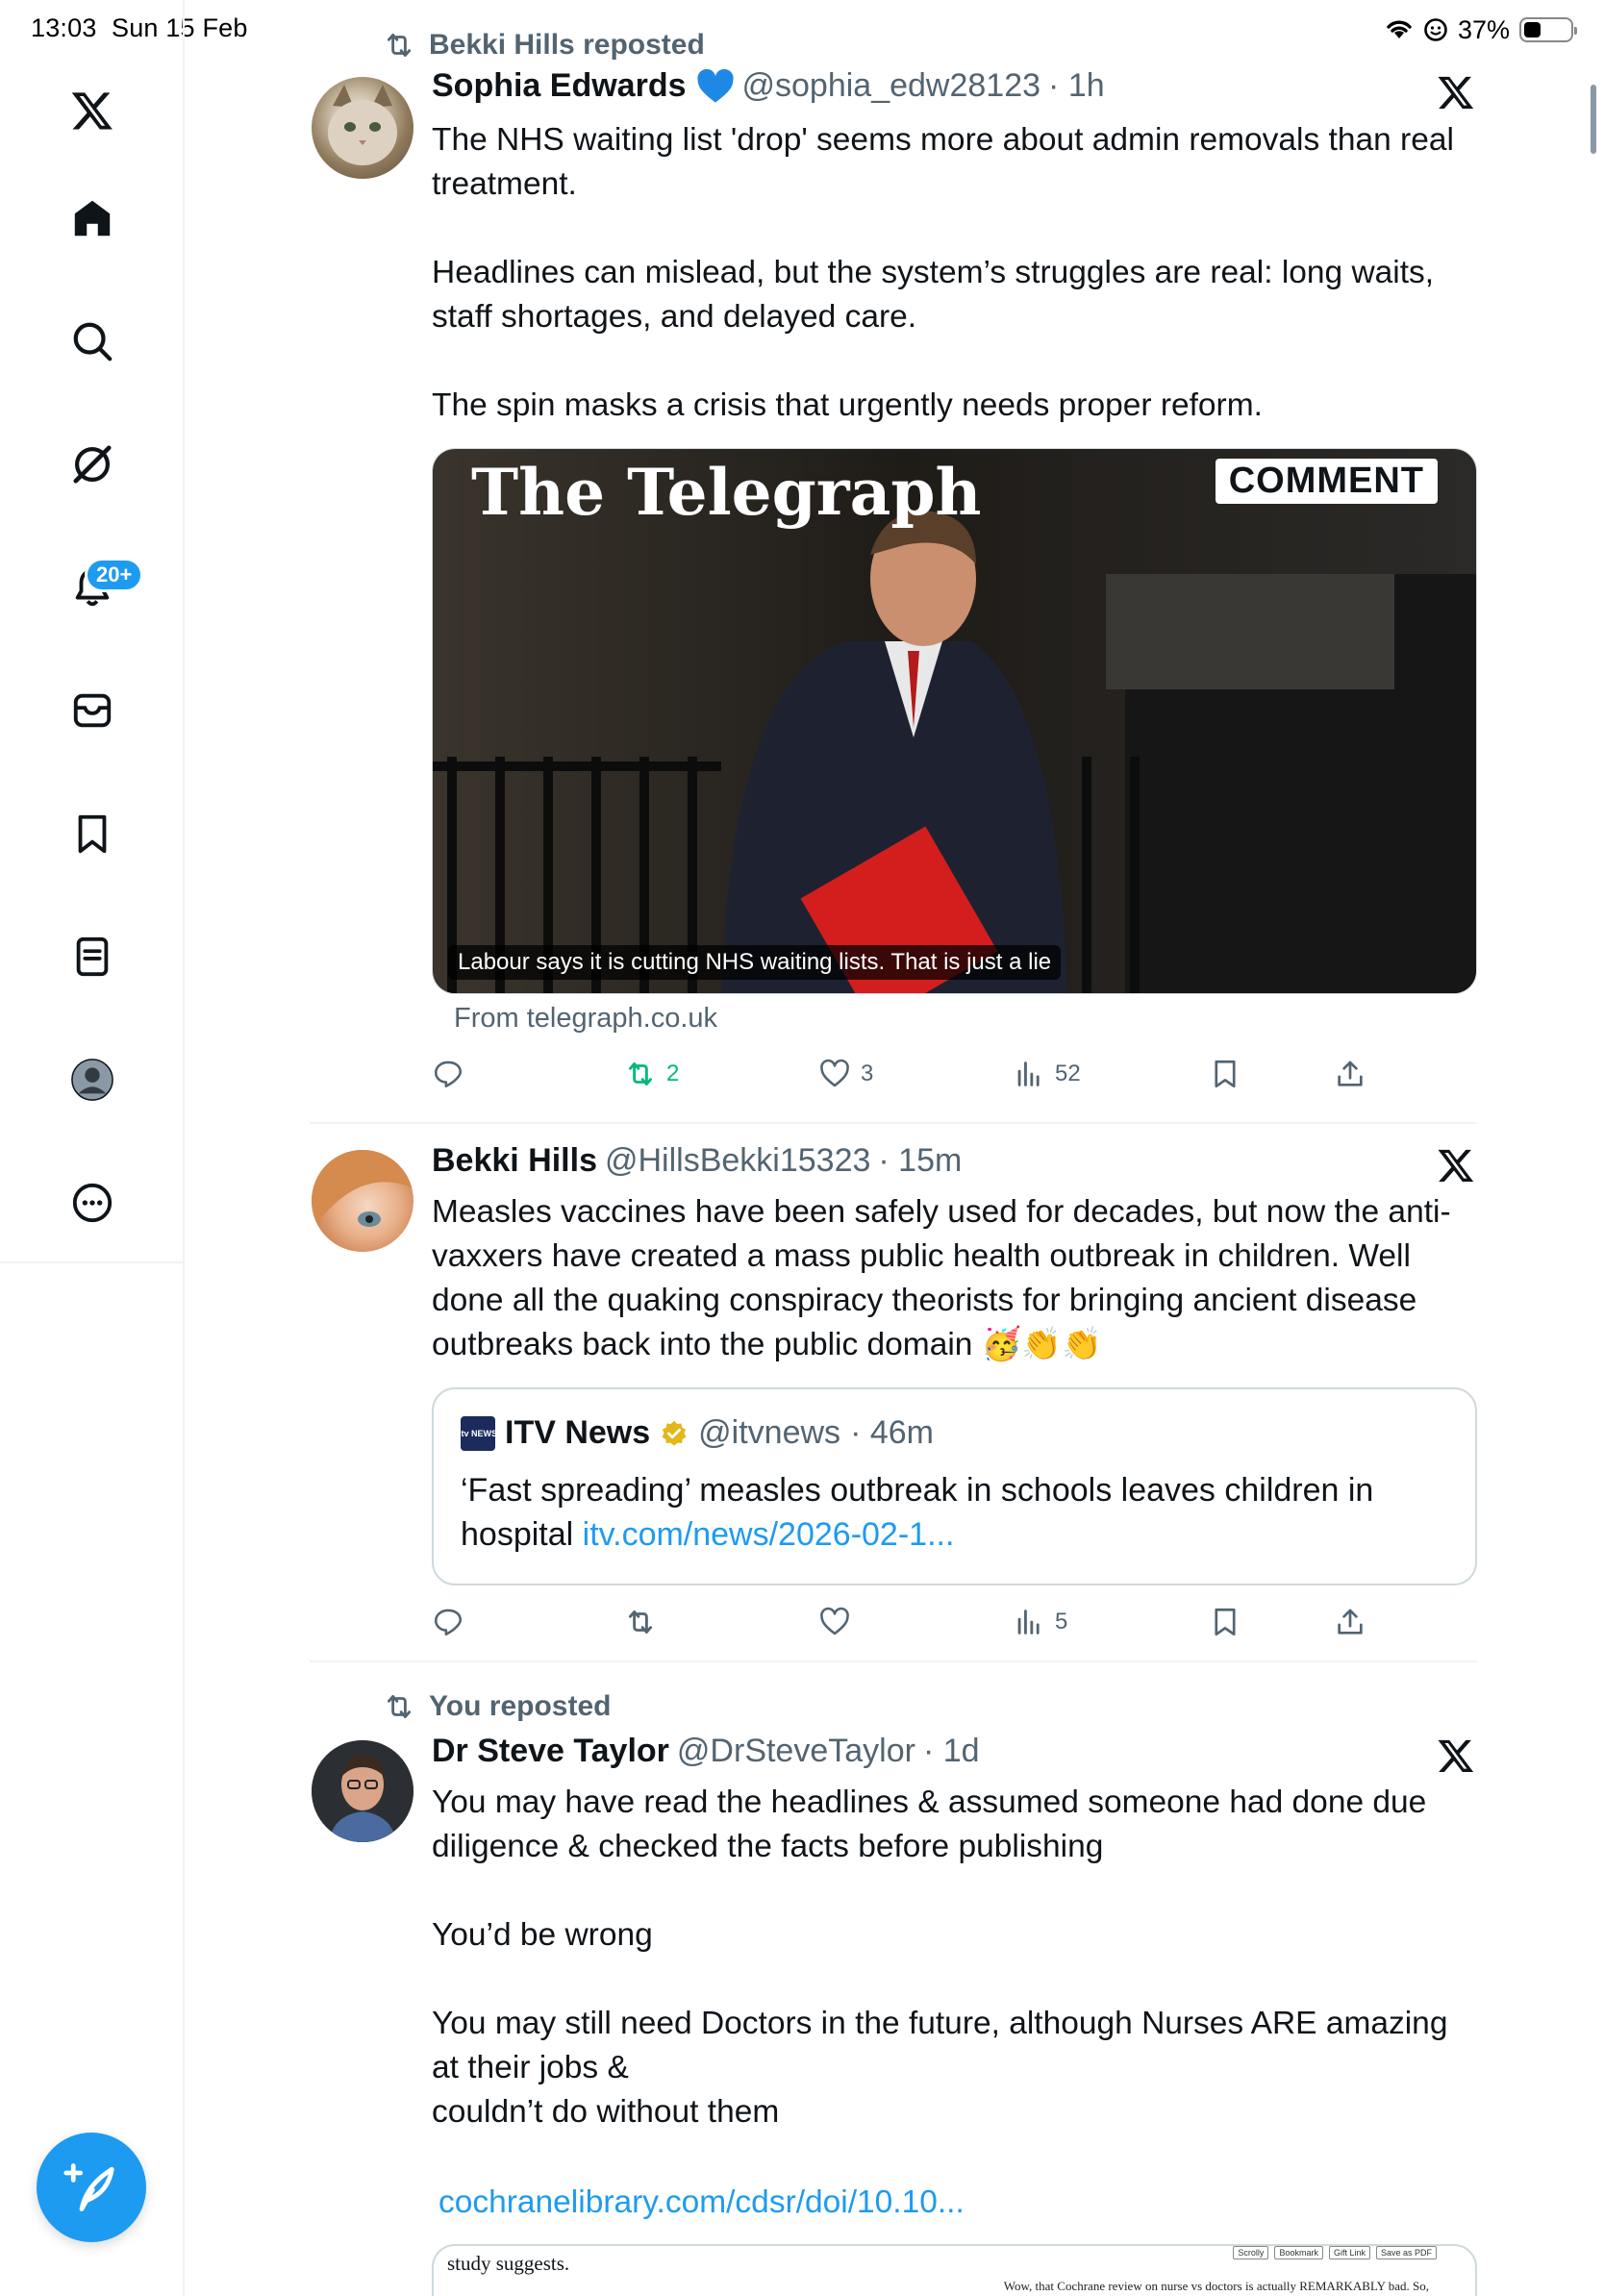  What do you see at coordinates (1483, 29) in the screenshot?
I see `battery-percent: 37%` at bounding box center [1483, 29].